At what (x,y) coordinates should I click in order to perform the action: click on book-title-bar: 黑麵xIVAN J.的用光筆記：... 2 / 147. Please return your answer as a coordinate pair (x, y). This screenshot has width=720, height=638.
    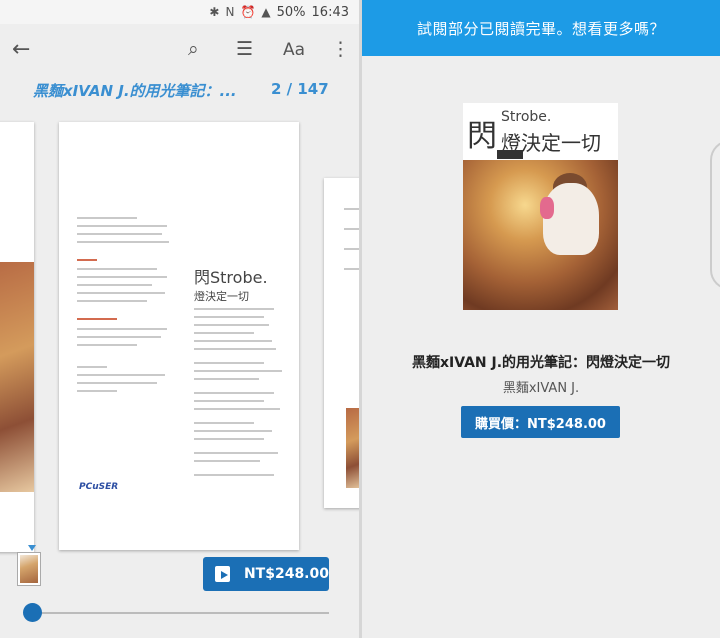
    Looking at the image, I should click on (179, 91).